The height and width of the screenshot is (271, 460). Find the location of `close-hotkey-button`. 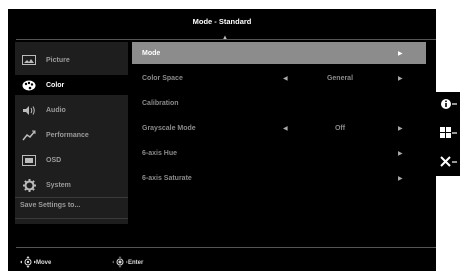

close-hotkey-button is located at coordinates (450, 164).